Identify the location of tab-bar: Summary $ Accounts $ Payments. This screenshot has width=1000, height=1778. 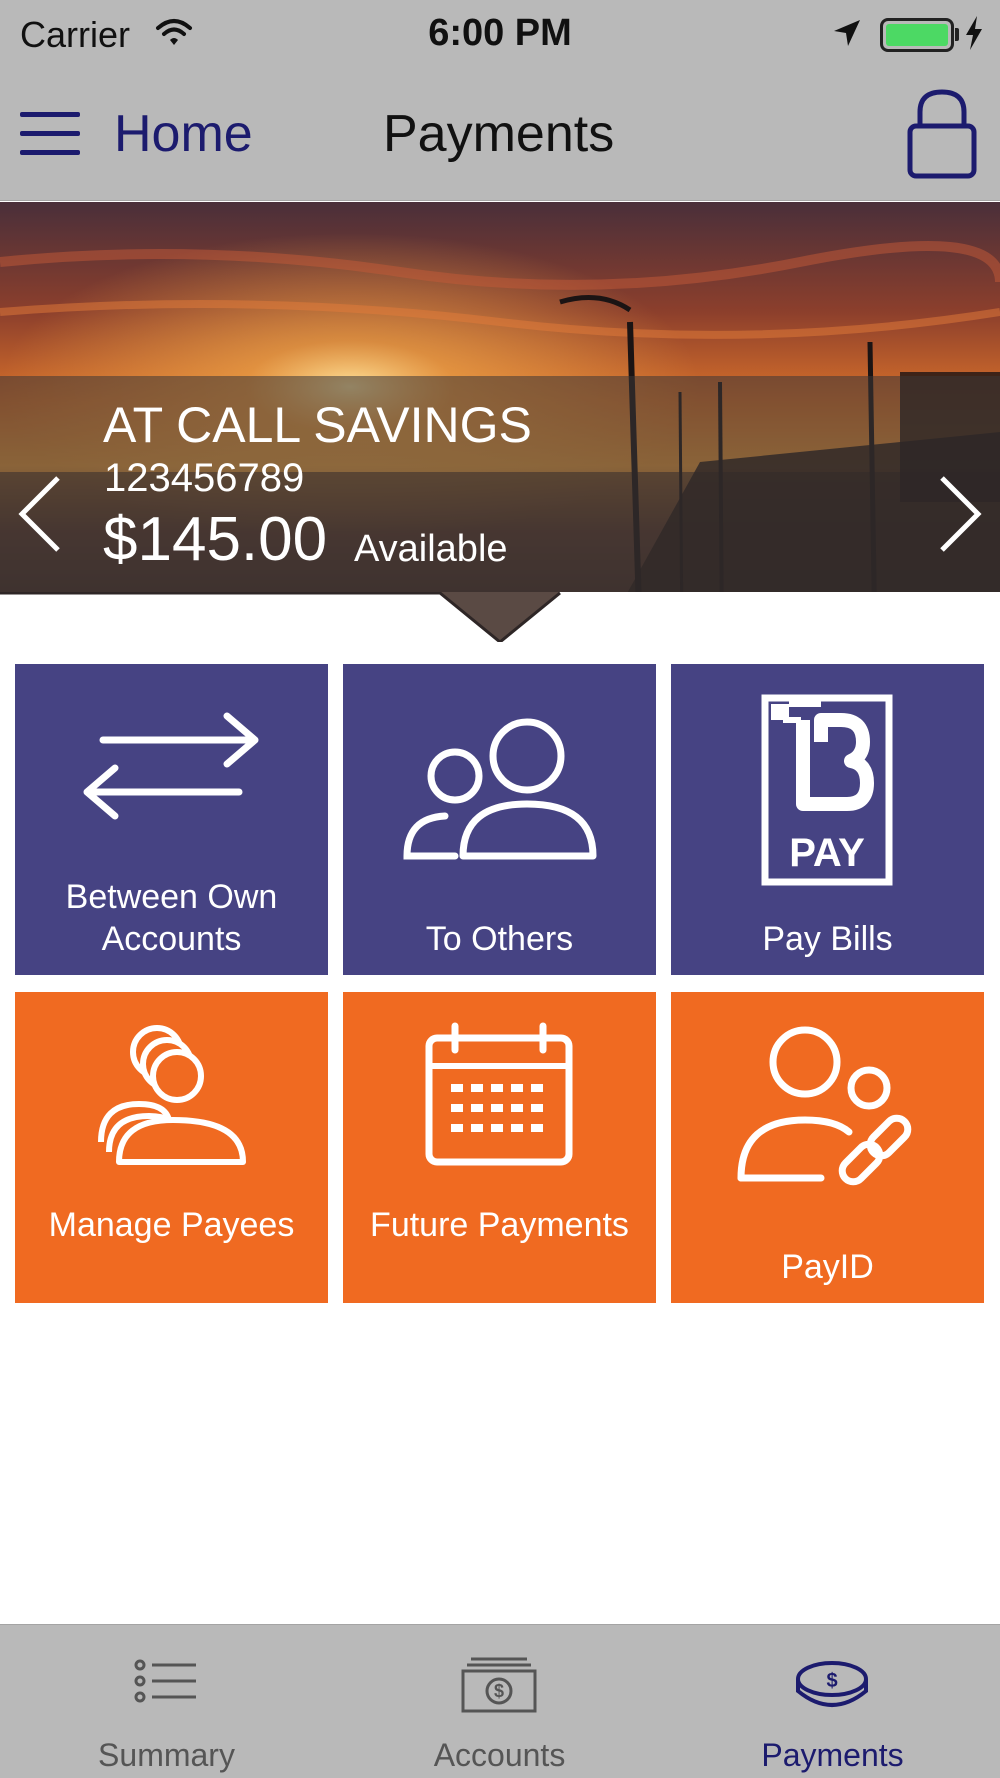
(500, 1701).